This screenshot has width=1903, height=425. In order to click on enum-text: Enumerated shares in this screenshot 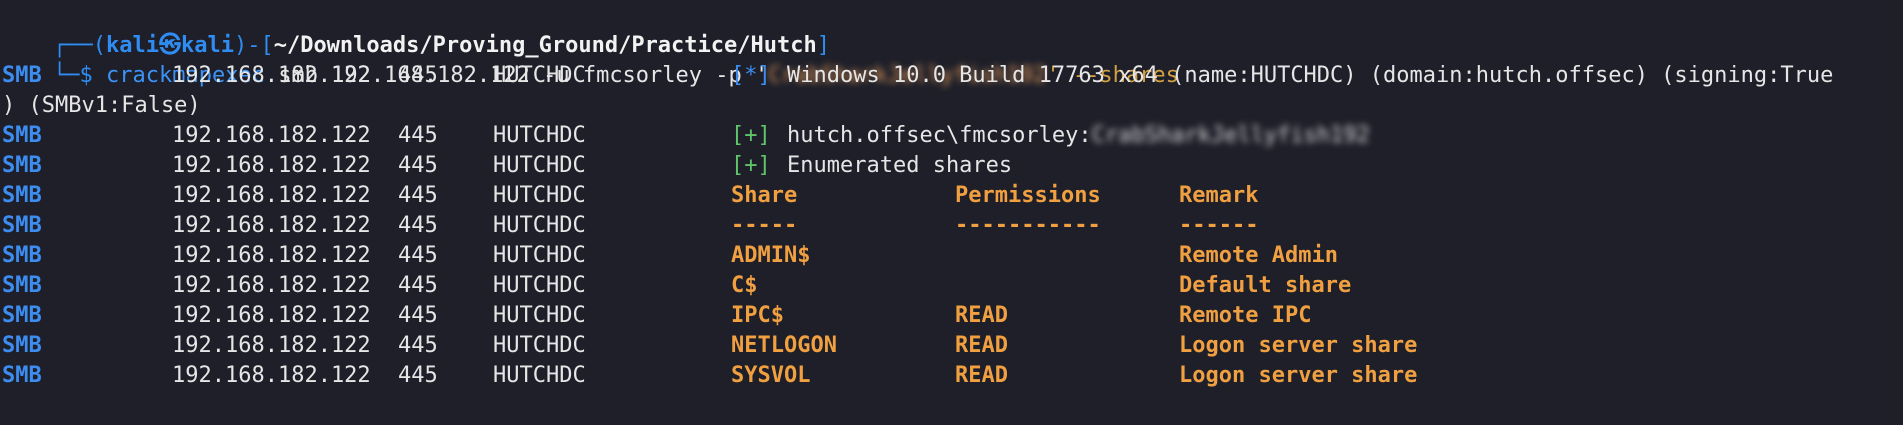, I will do `click(900, 165)`.